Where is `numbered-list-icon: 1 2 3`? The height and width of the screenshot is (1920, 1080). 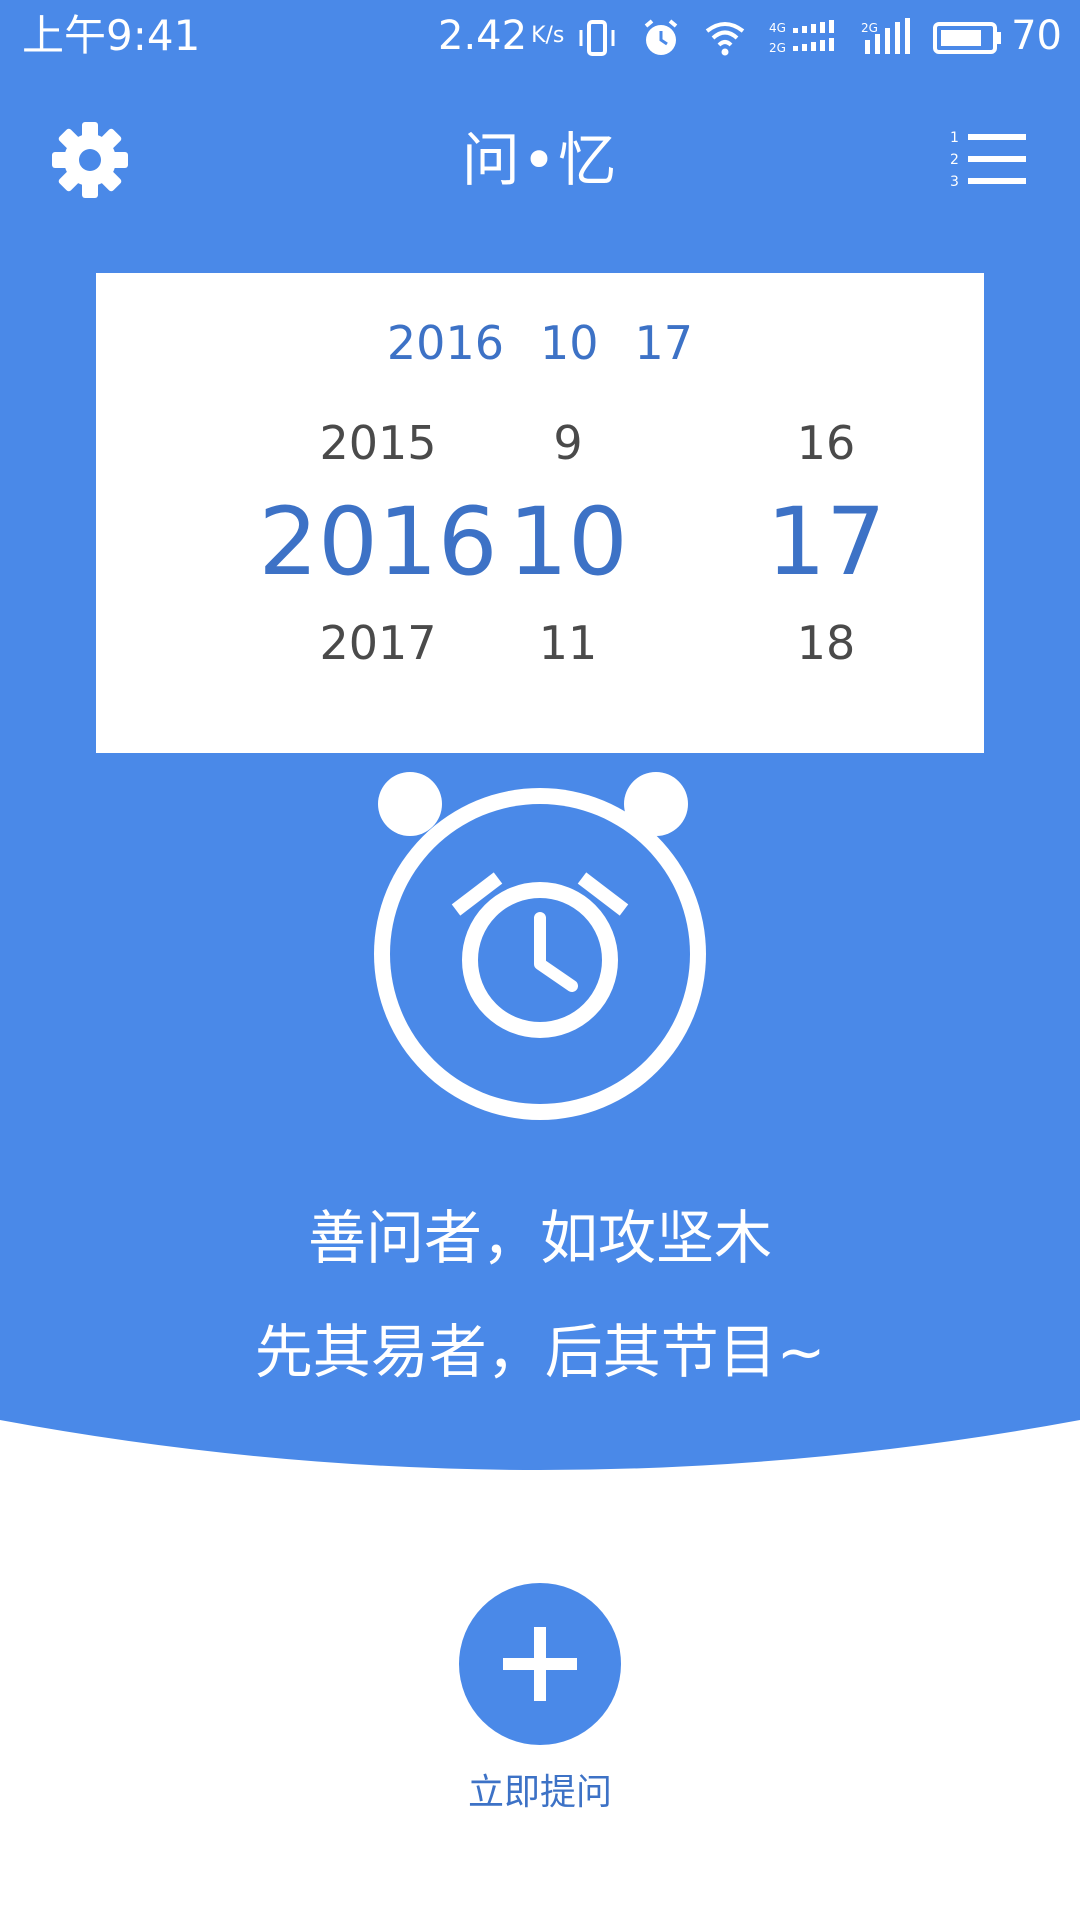
numbered-list-icon: 1 2 3 is located at coordinates (988, 160).